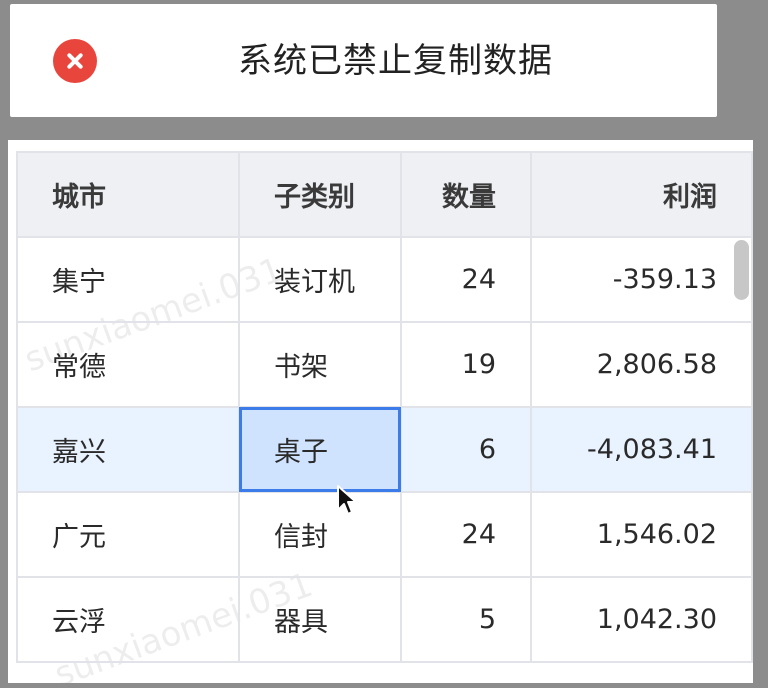 This screenshot has height=688, width=768. Describe the element at coordinates (320, 279) in the screenshot. I see `cell-subcategory: 装订机` at that location.